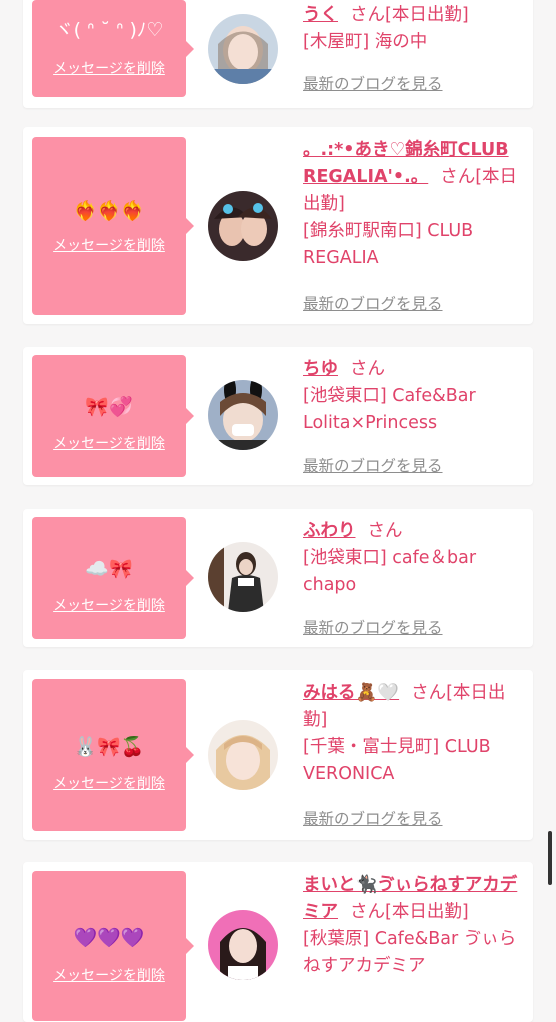  What do you see at coordinates (113, 226) in the screenshot?
I see `message-box: ❤️‍🔥❤️‍🔥❤️‍🔥 メッセージを削除` at bounding box center [113, 226].